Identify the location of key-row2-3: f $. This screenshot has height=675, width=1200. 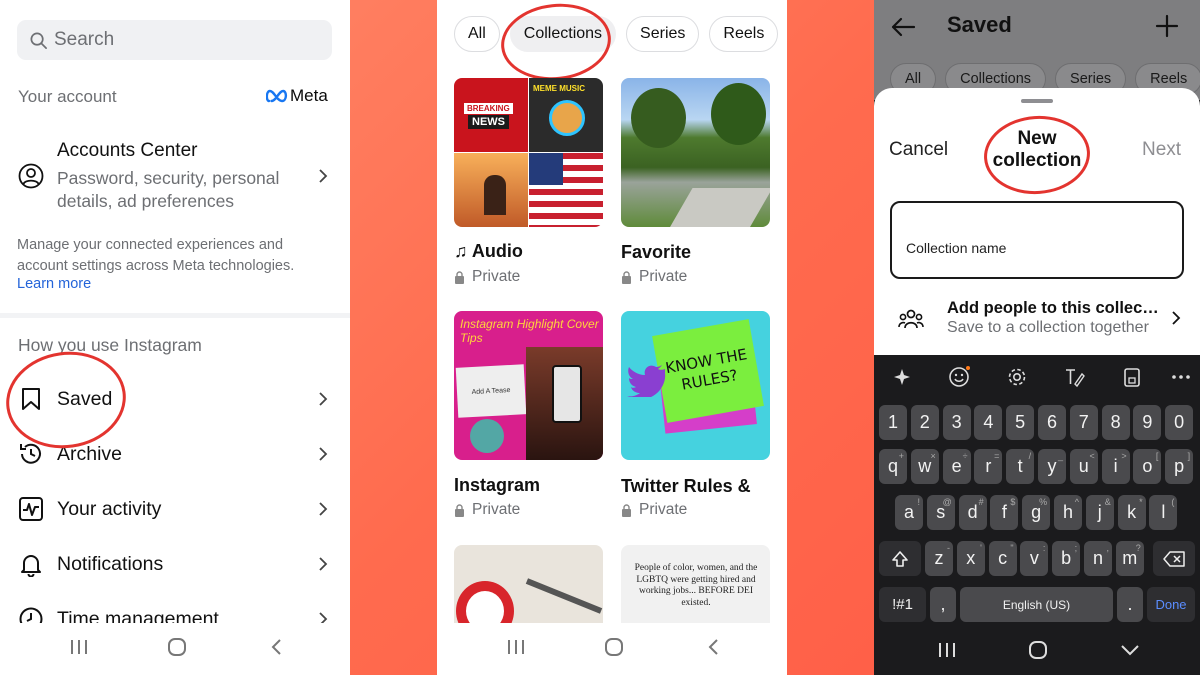
(1004, 512).